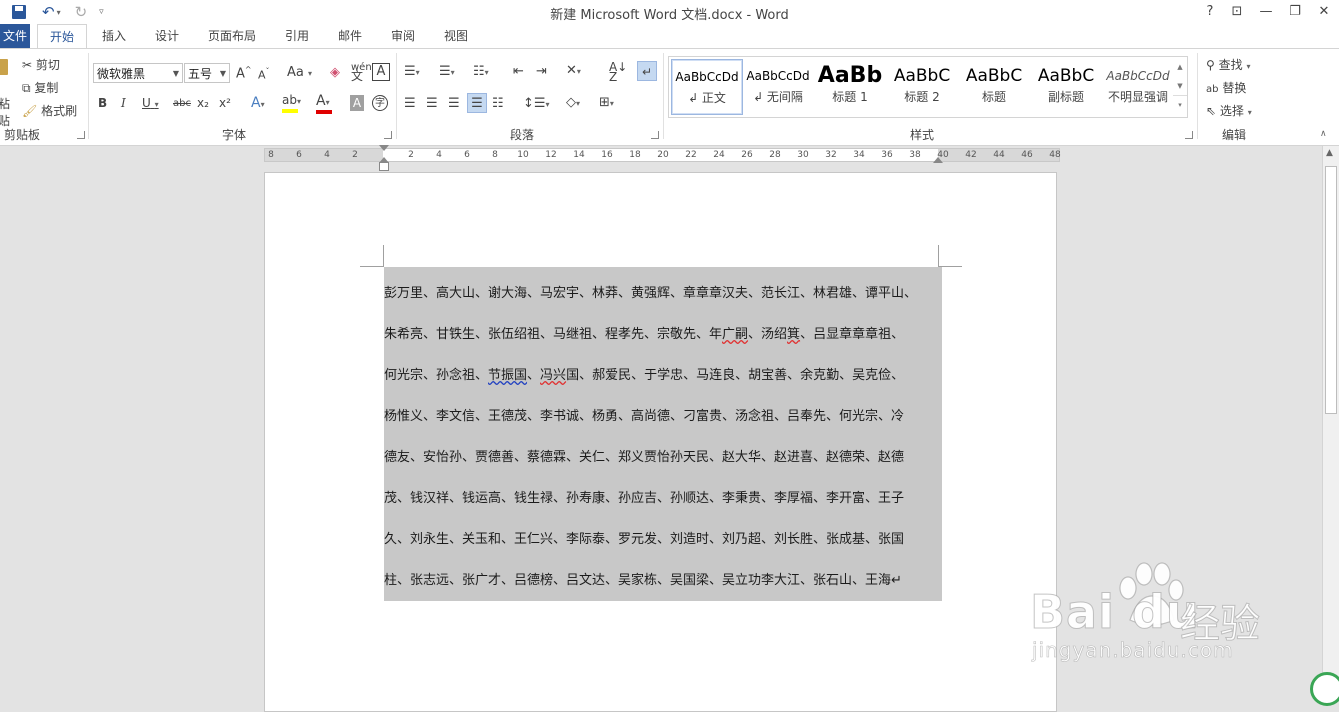 Image resolution: width=1339 pixels, height=712 pixels. What do you see at coordinates (541, 71) in the screenshot?
I see `increase-indent-button: ⇥` at bounding box center [541, 71].